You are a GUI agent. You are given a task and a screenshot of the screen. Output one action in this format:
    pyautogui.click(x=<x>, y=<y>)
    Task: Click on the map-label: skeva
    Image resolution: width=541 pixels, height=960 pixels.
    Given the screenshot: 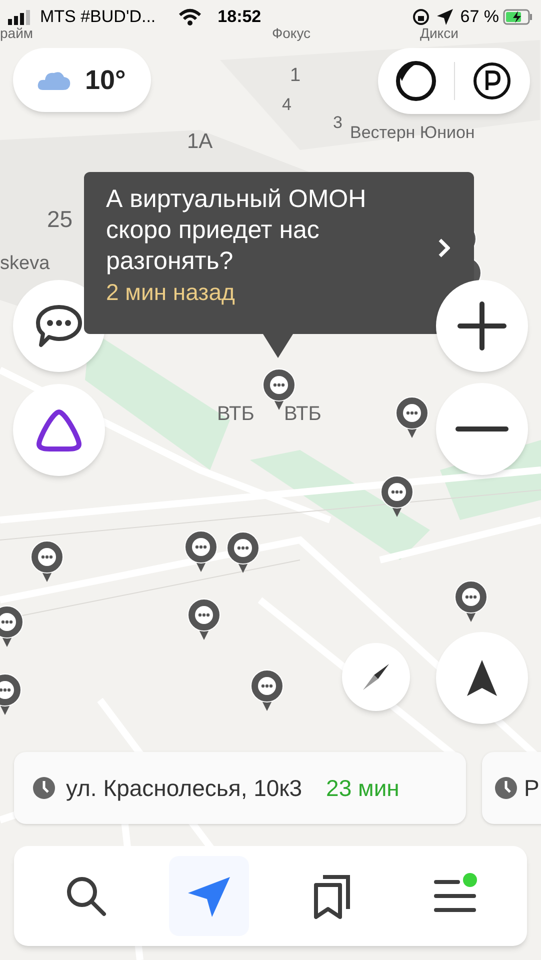 What is the action you would take?
    pyautogui.click(x=25, y=263)
    